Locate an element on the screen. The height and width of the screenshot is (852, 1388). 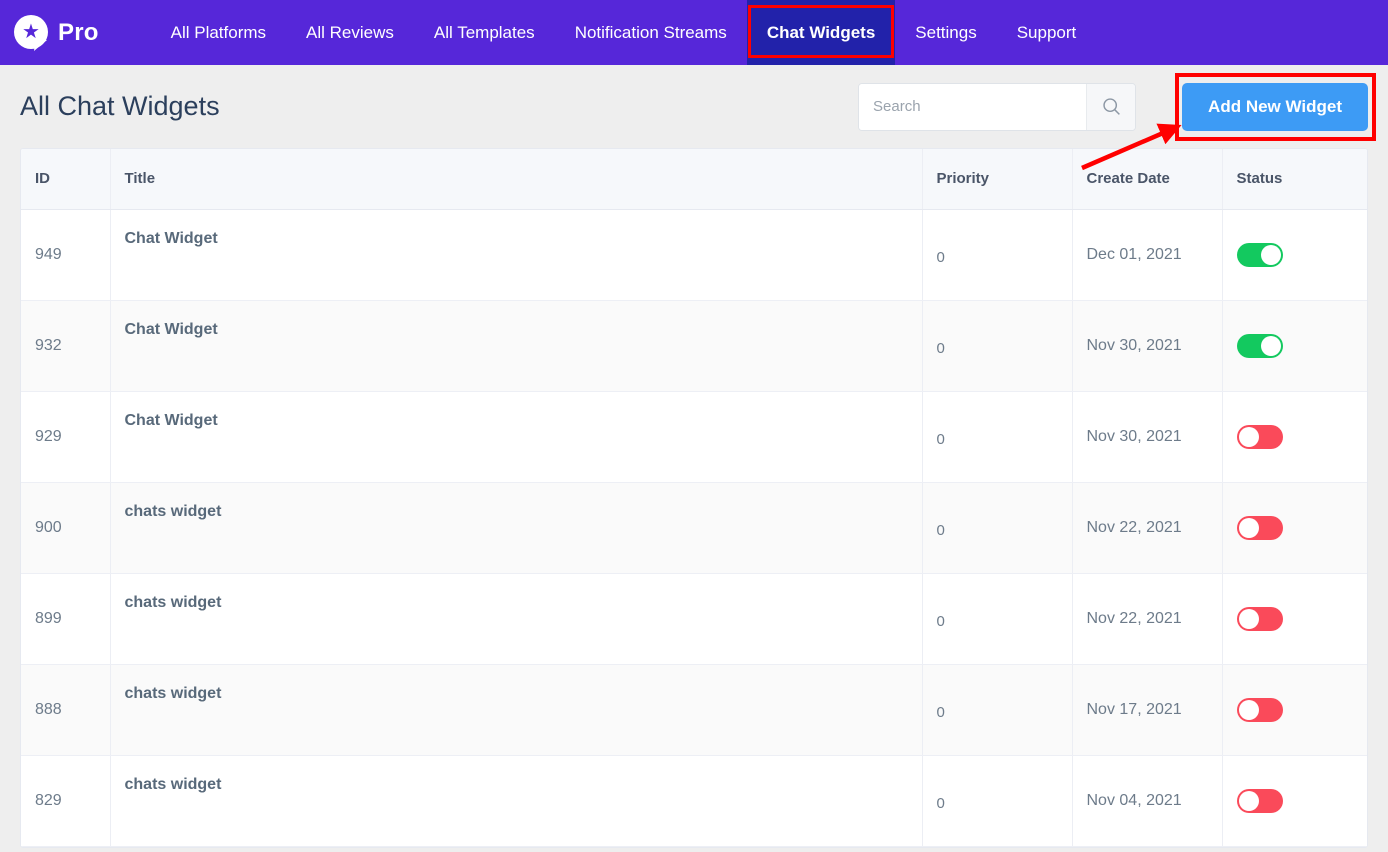
cell-id: 932 is located at coordinates (66, 346).